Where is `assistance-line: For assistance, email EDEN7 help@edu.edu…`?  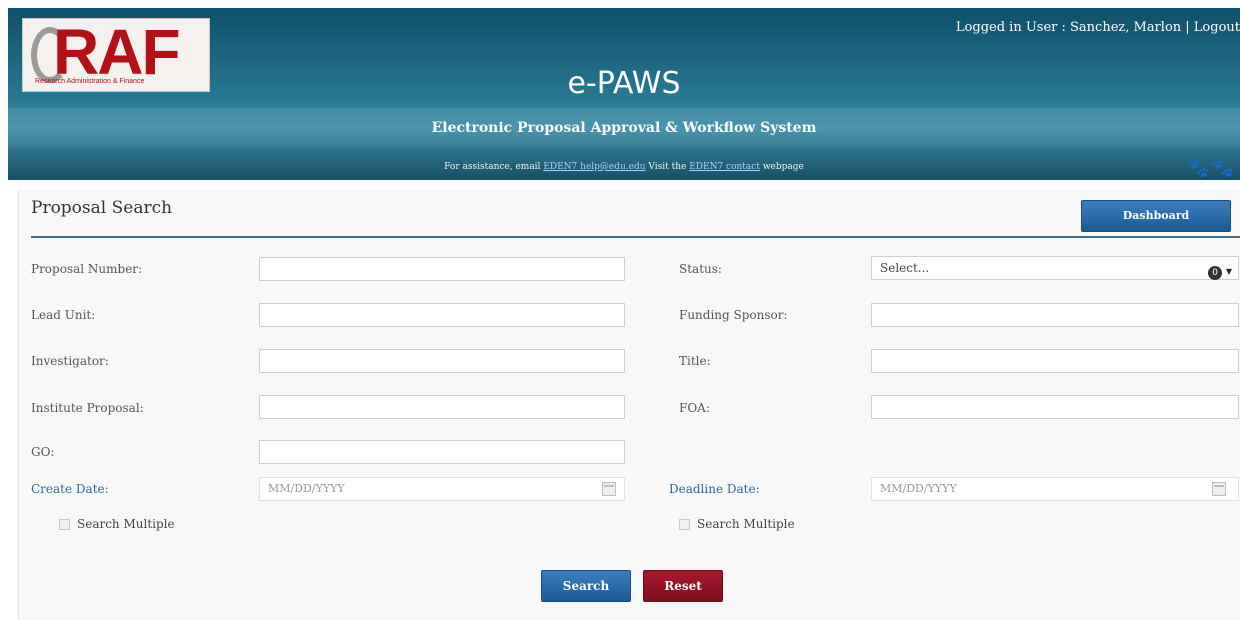
assistance-line: For assistance, email EDEN7 help@edu.edu… is located at coordinates (624, 167).